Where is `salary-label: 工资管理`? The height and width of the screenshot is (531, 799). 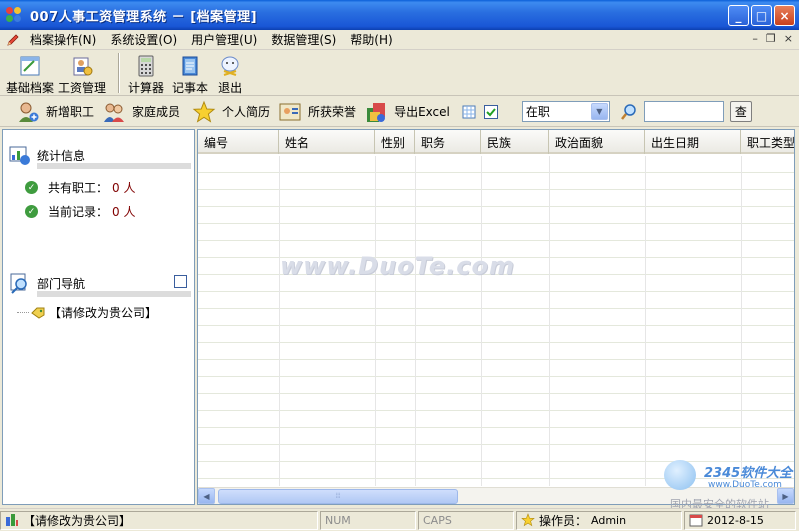
salary-label: 工资管理 is located at coordinates (82, 88).